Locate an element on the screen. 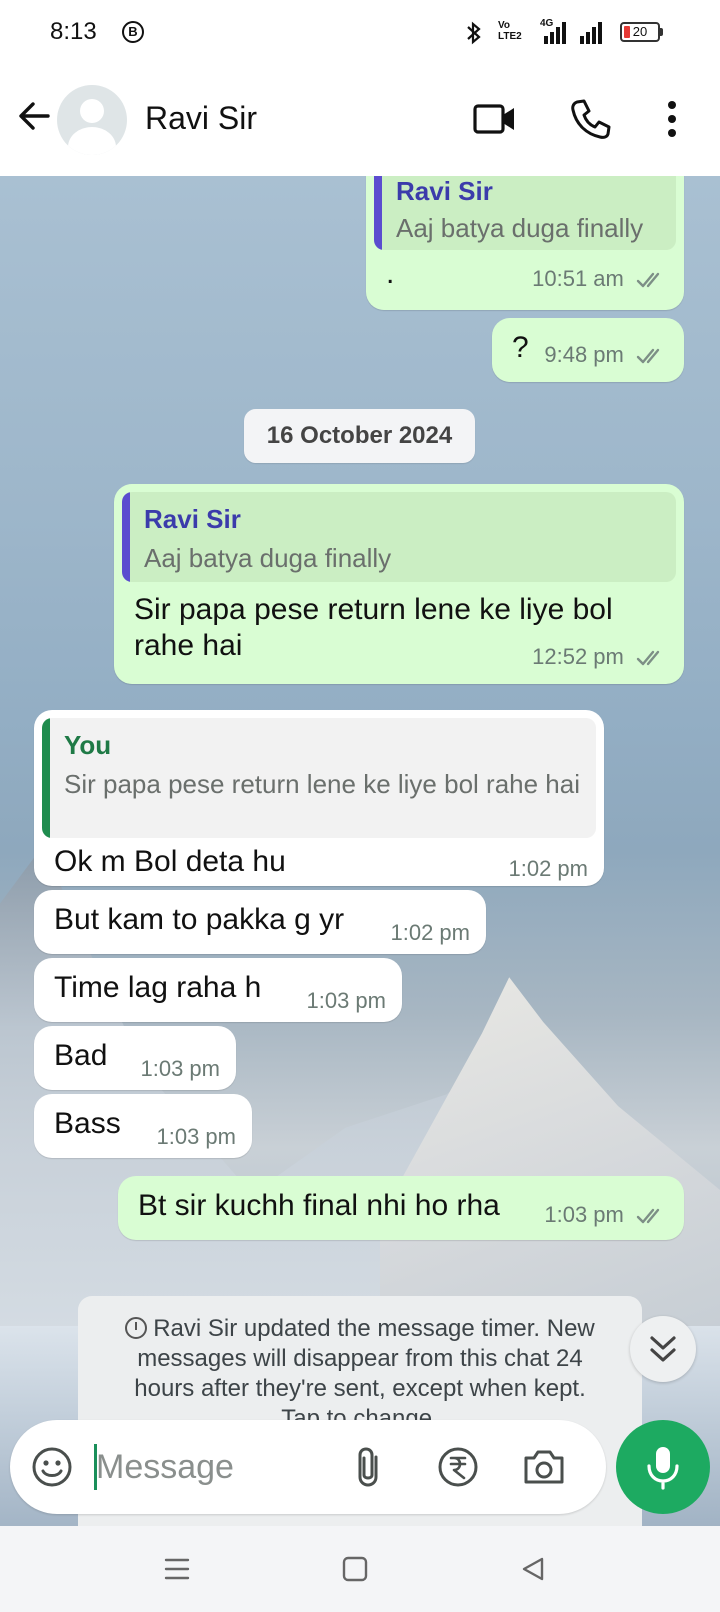  status-bar: 8:13 B Vo LTE2 4G 20 is located at coordinates (360, 33).